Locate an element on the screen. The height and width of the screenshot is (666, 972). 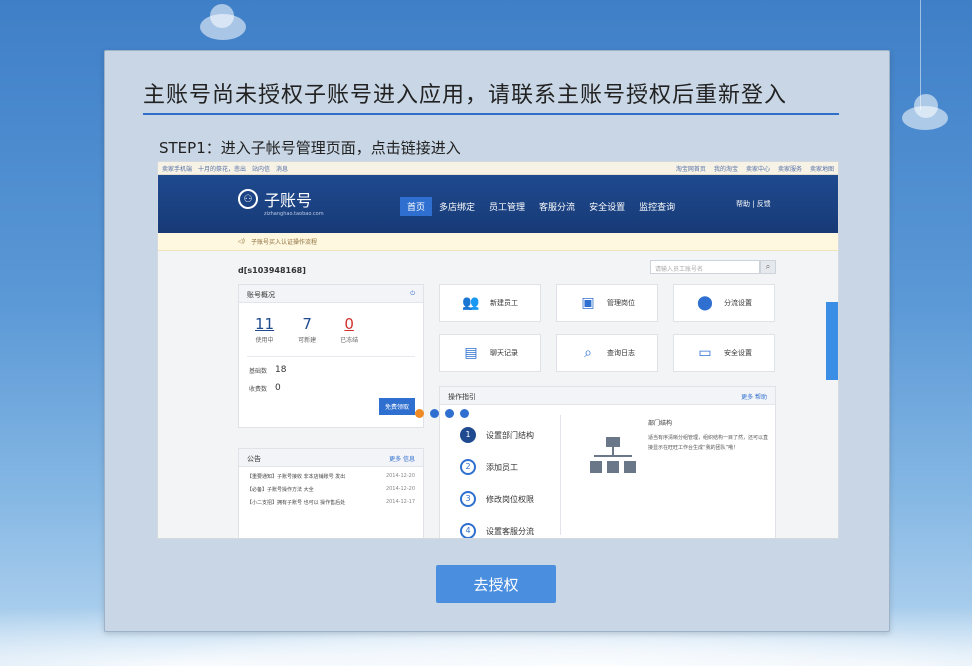
topbar-link: 十月的祭花，悲出 is located at coordinates (222, 169).